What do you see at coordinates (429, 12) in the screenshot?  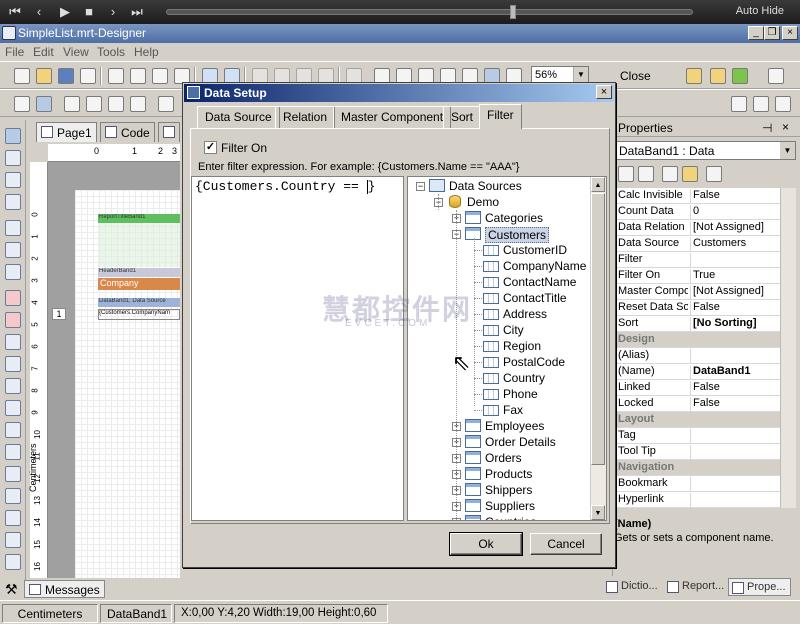 I see `seek-bar` at bounding box center [429, 12].